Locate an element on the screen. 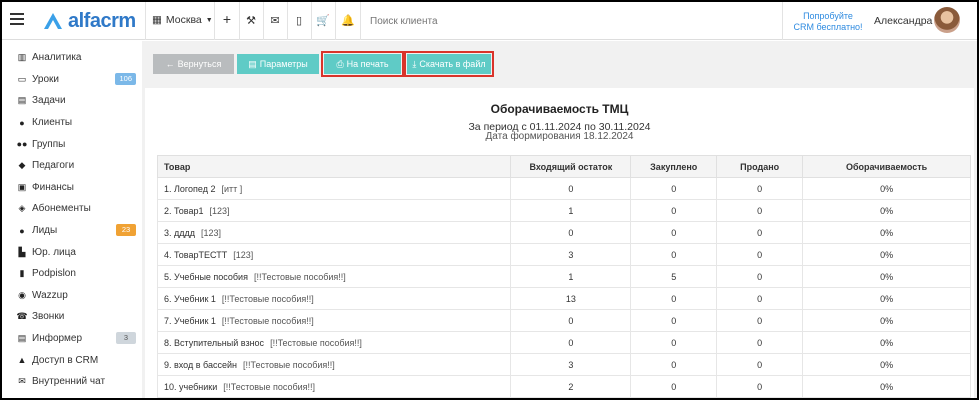 The image size is (979, 400). product-name: 10. учебники is located at coordinates (191, 386).